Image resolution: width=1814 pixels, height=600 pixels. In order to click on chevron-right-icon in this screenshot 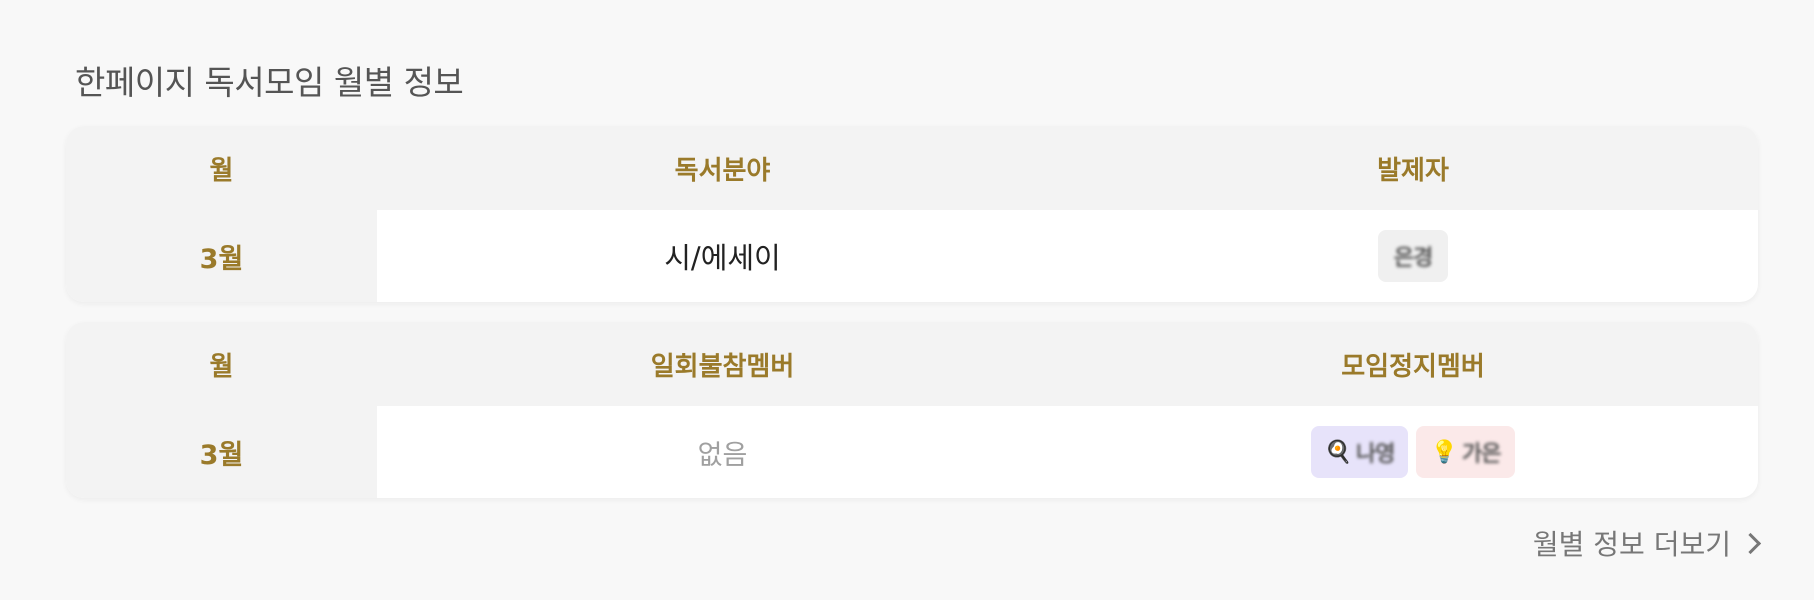, I will do `click(1750, 543)`.